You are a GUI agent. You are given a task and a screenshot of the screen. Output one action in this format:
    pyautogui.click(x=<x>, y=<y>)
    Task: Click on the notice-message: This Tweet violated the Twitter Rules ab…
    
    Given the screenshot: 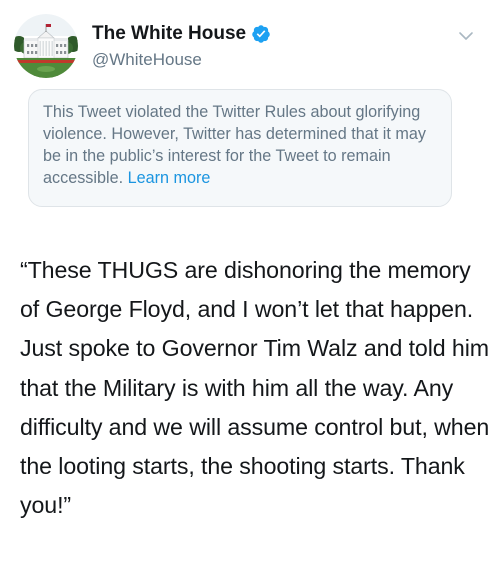 What is the action you would take?
    pyautogui.click(x=234, y=145)
    